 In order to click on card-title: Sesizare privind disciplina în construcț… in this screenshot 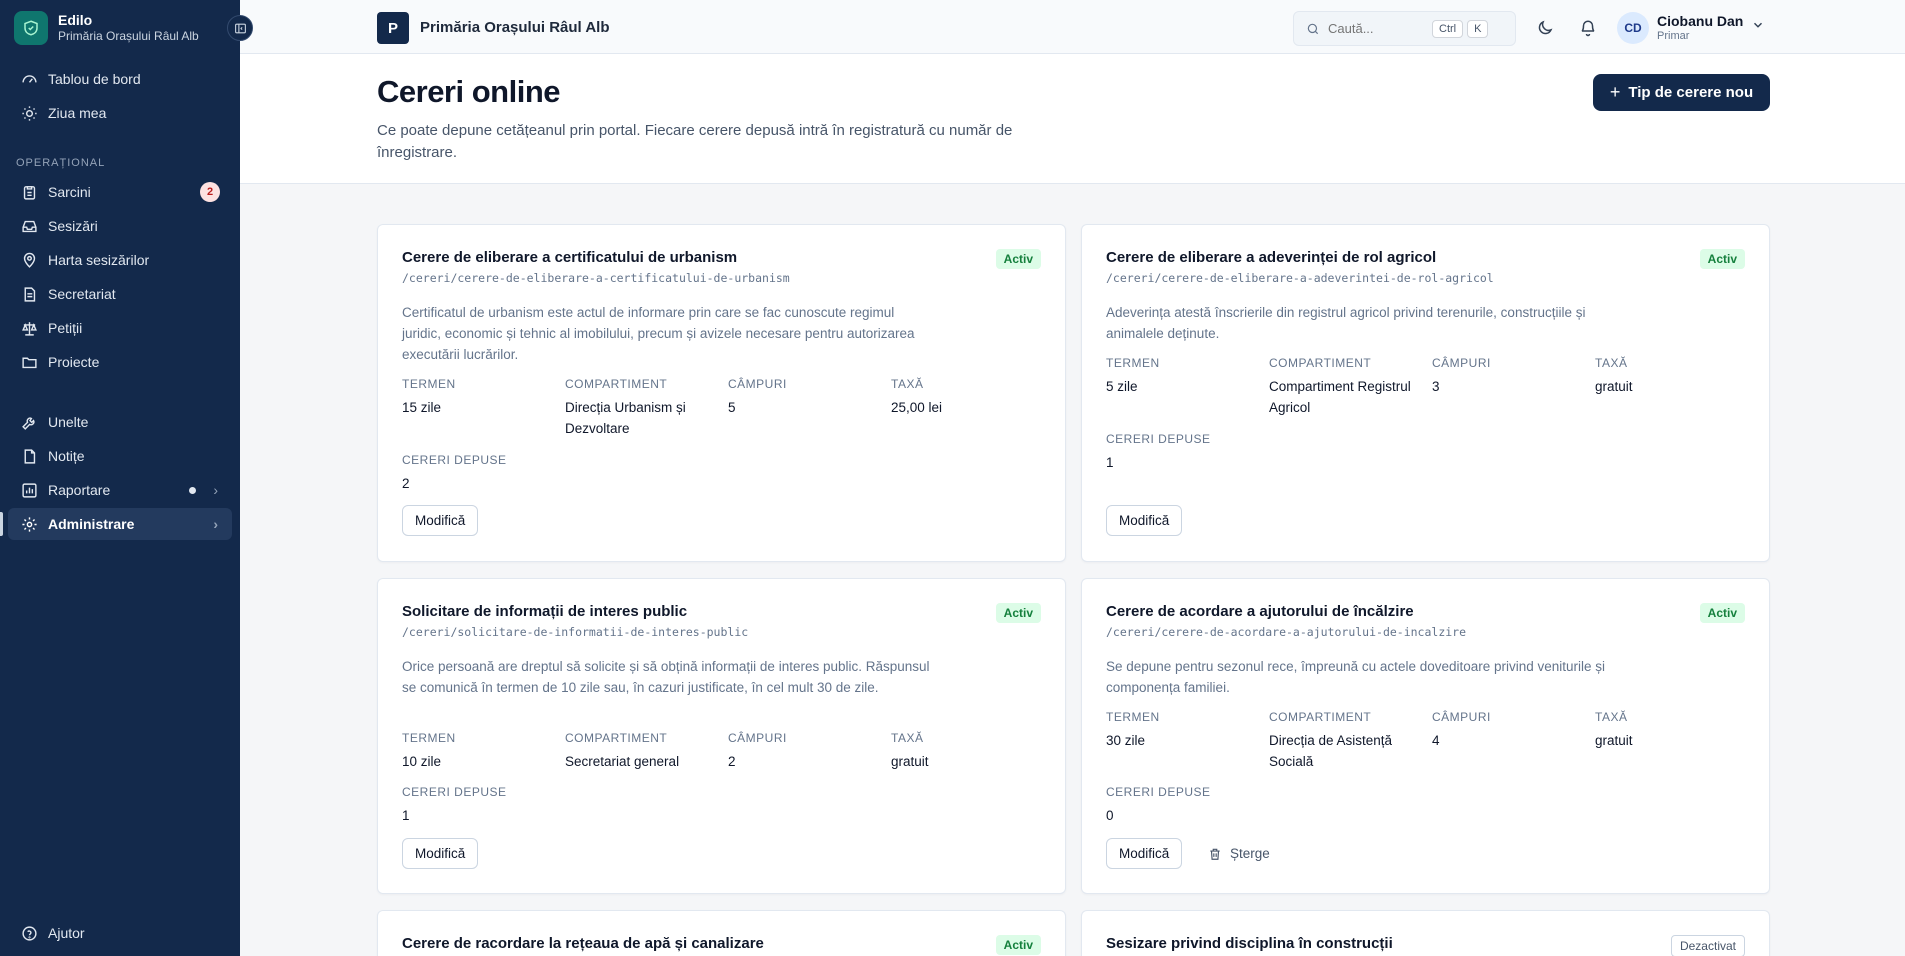, I will do `click(1249, 943)`.